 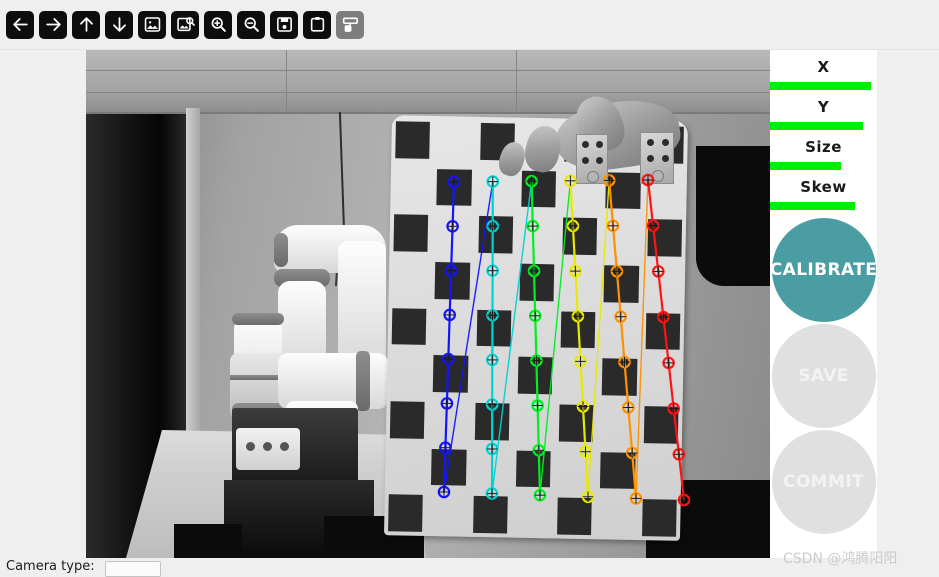 I want to click on status-bar: Camera type:, so click(x=469, y=567).